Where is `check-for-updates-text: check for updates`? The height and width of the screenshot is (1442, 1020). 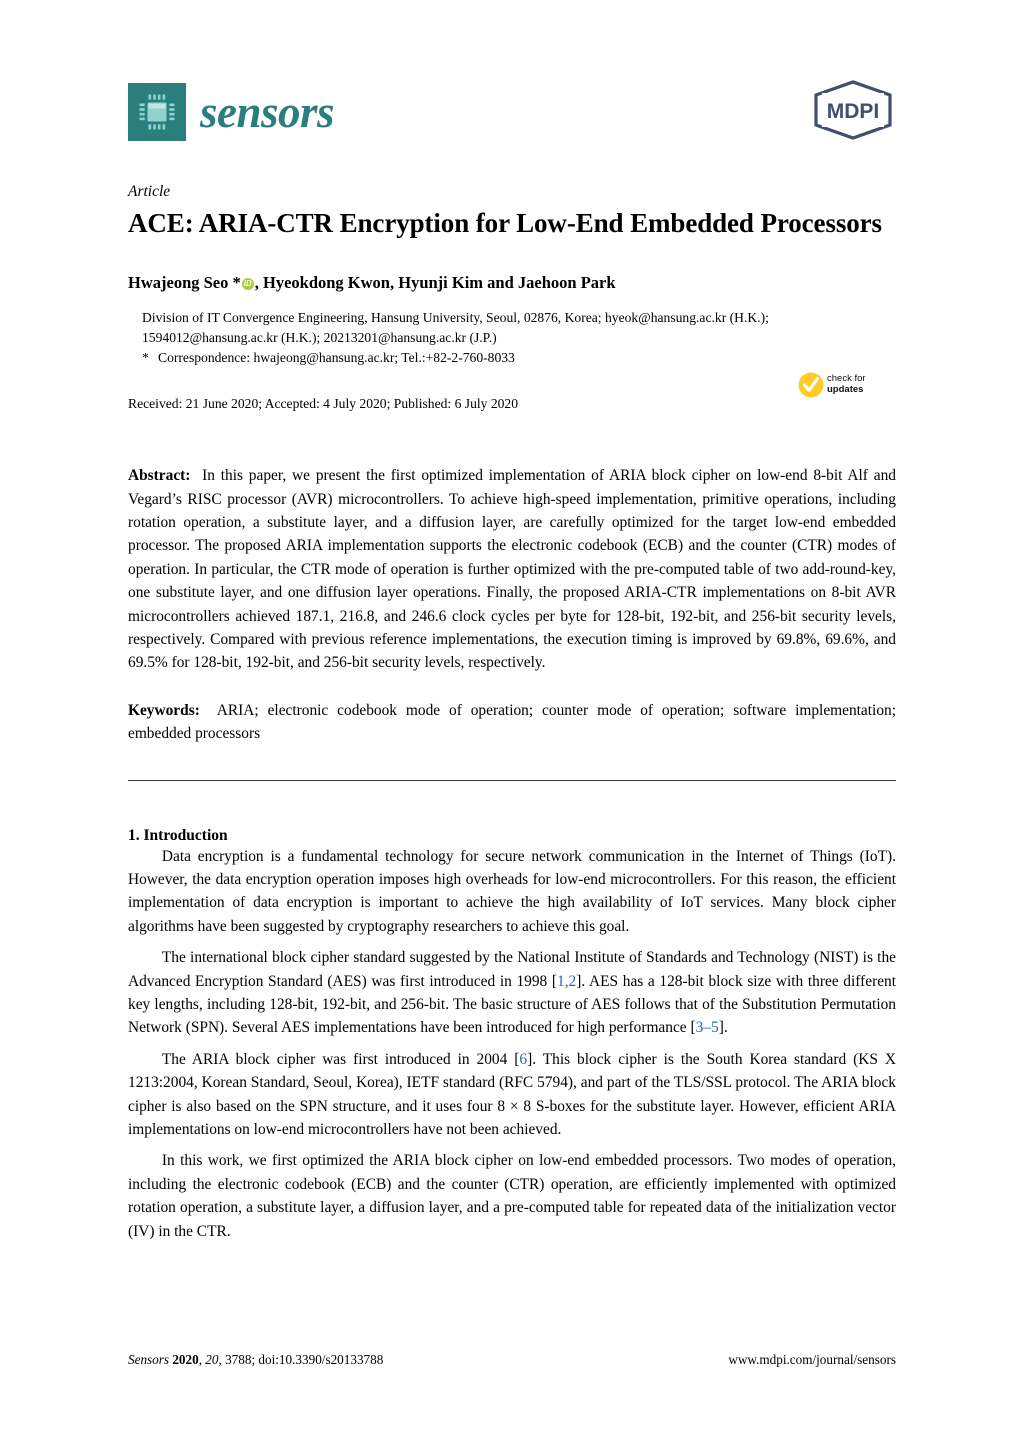 check-for-updates-text: check for updates is located at coordinates (846, 384).